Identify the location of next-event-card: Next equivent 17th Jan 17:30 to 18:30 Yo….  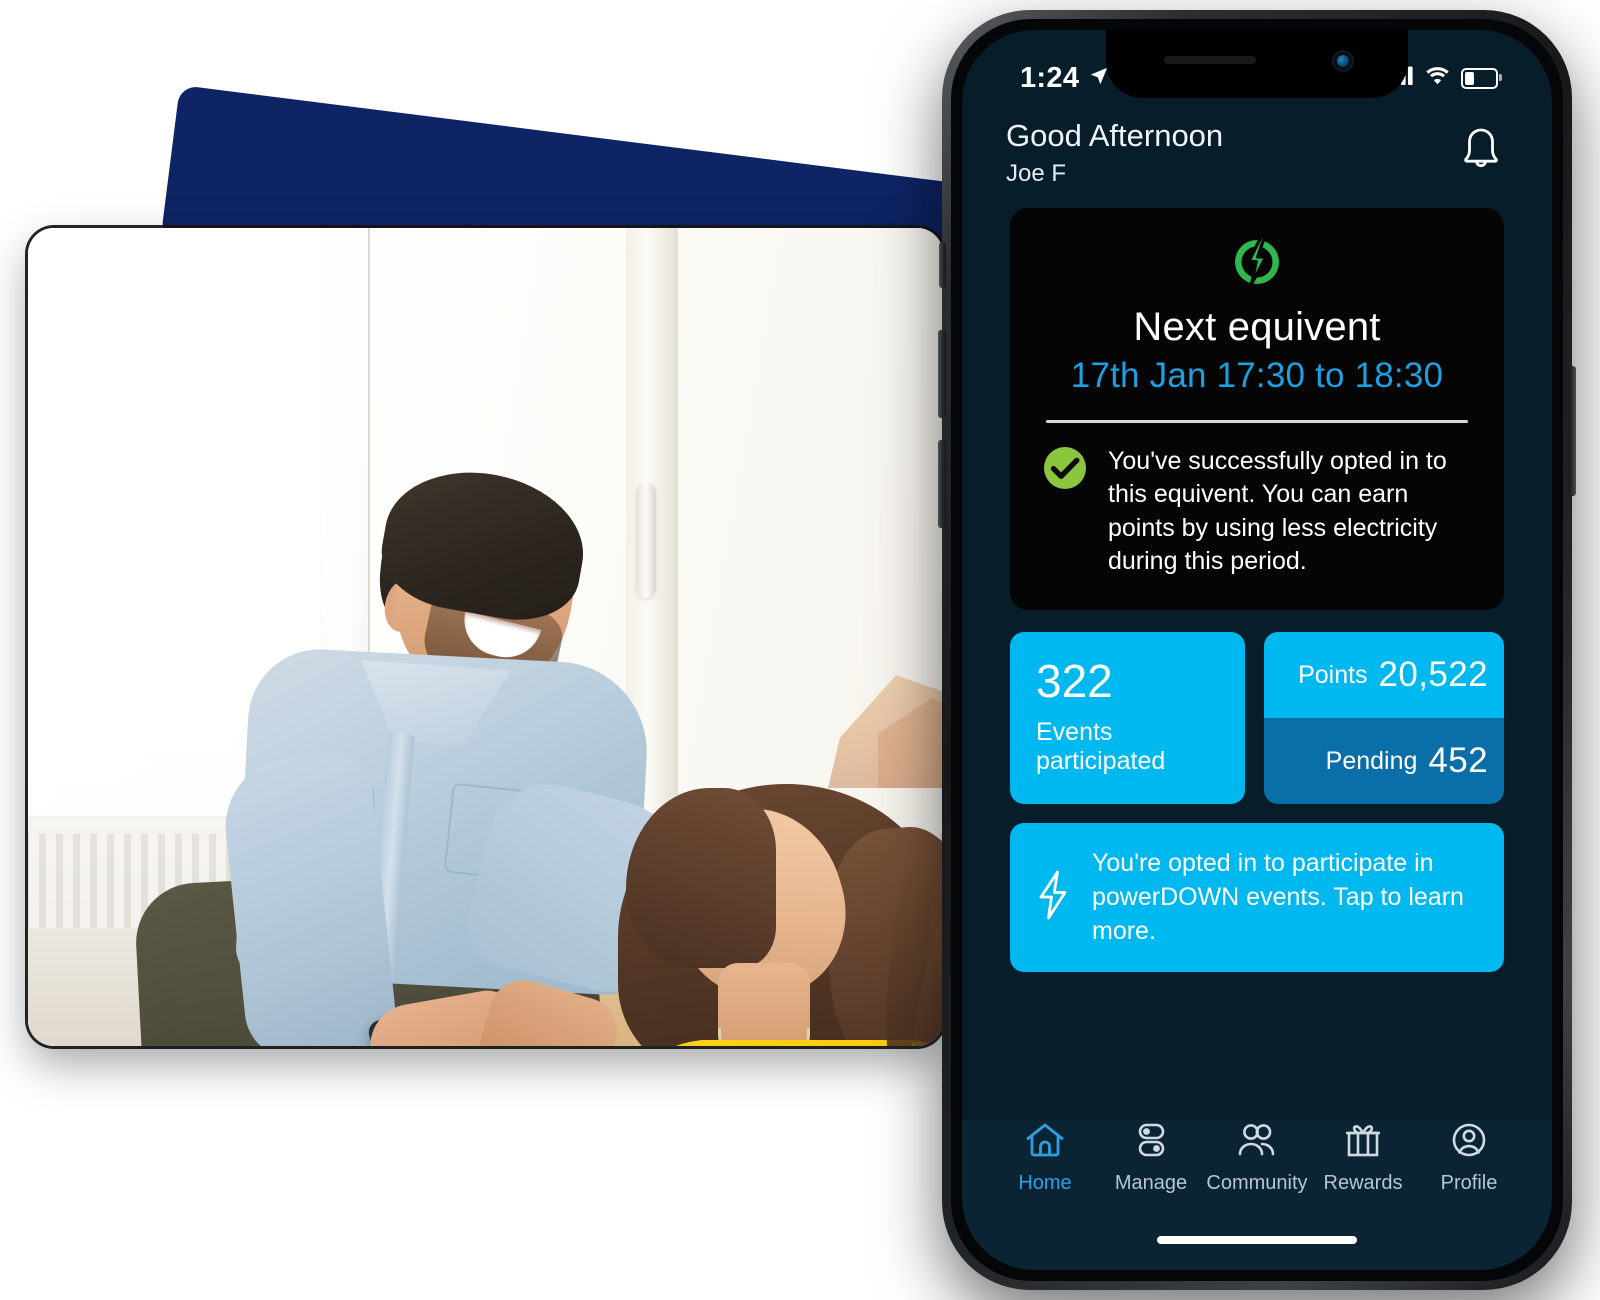
(1257, 409).